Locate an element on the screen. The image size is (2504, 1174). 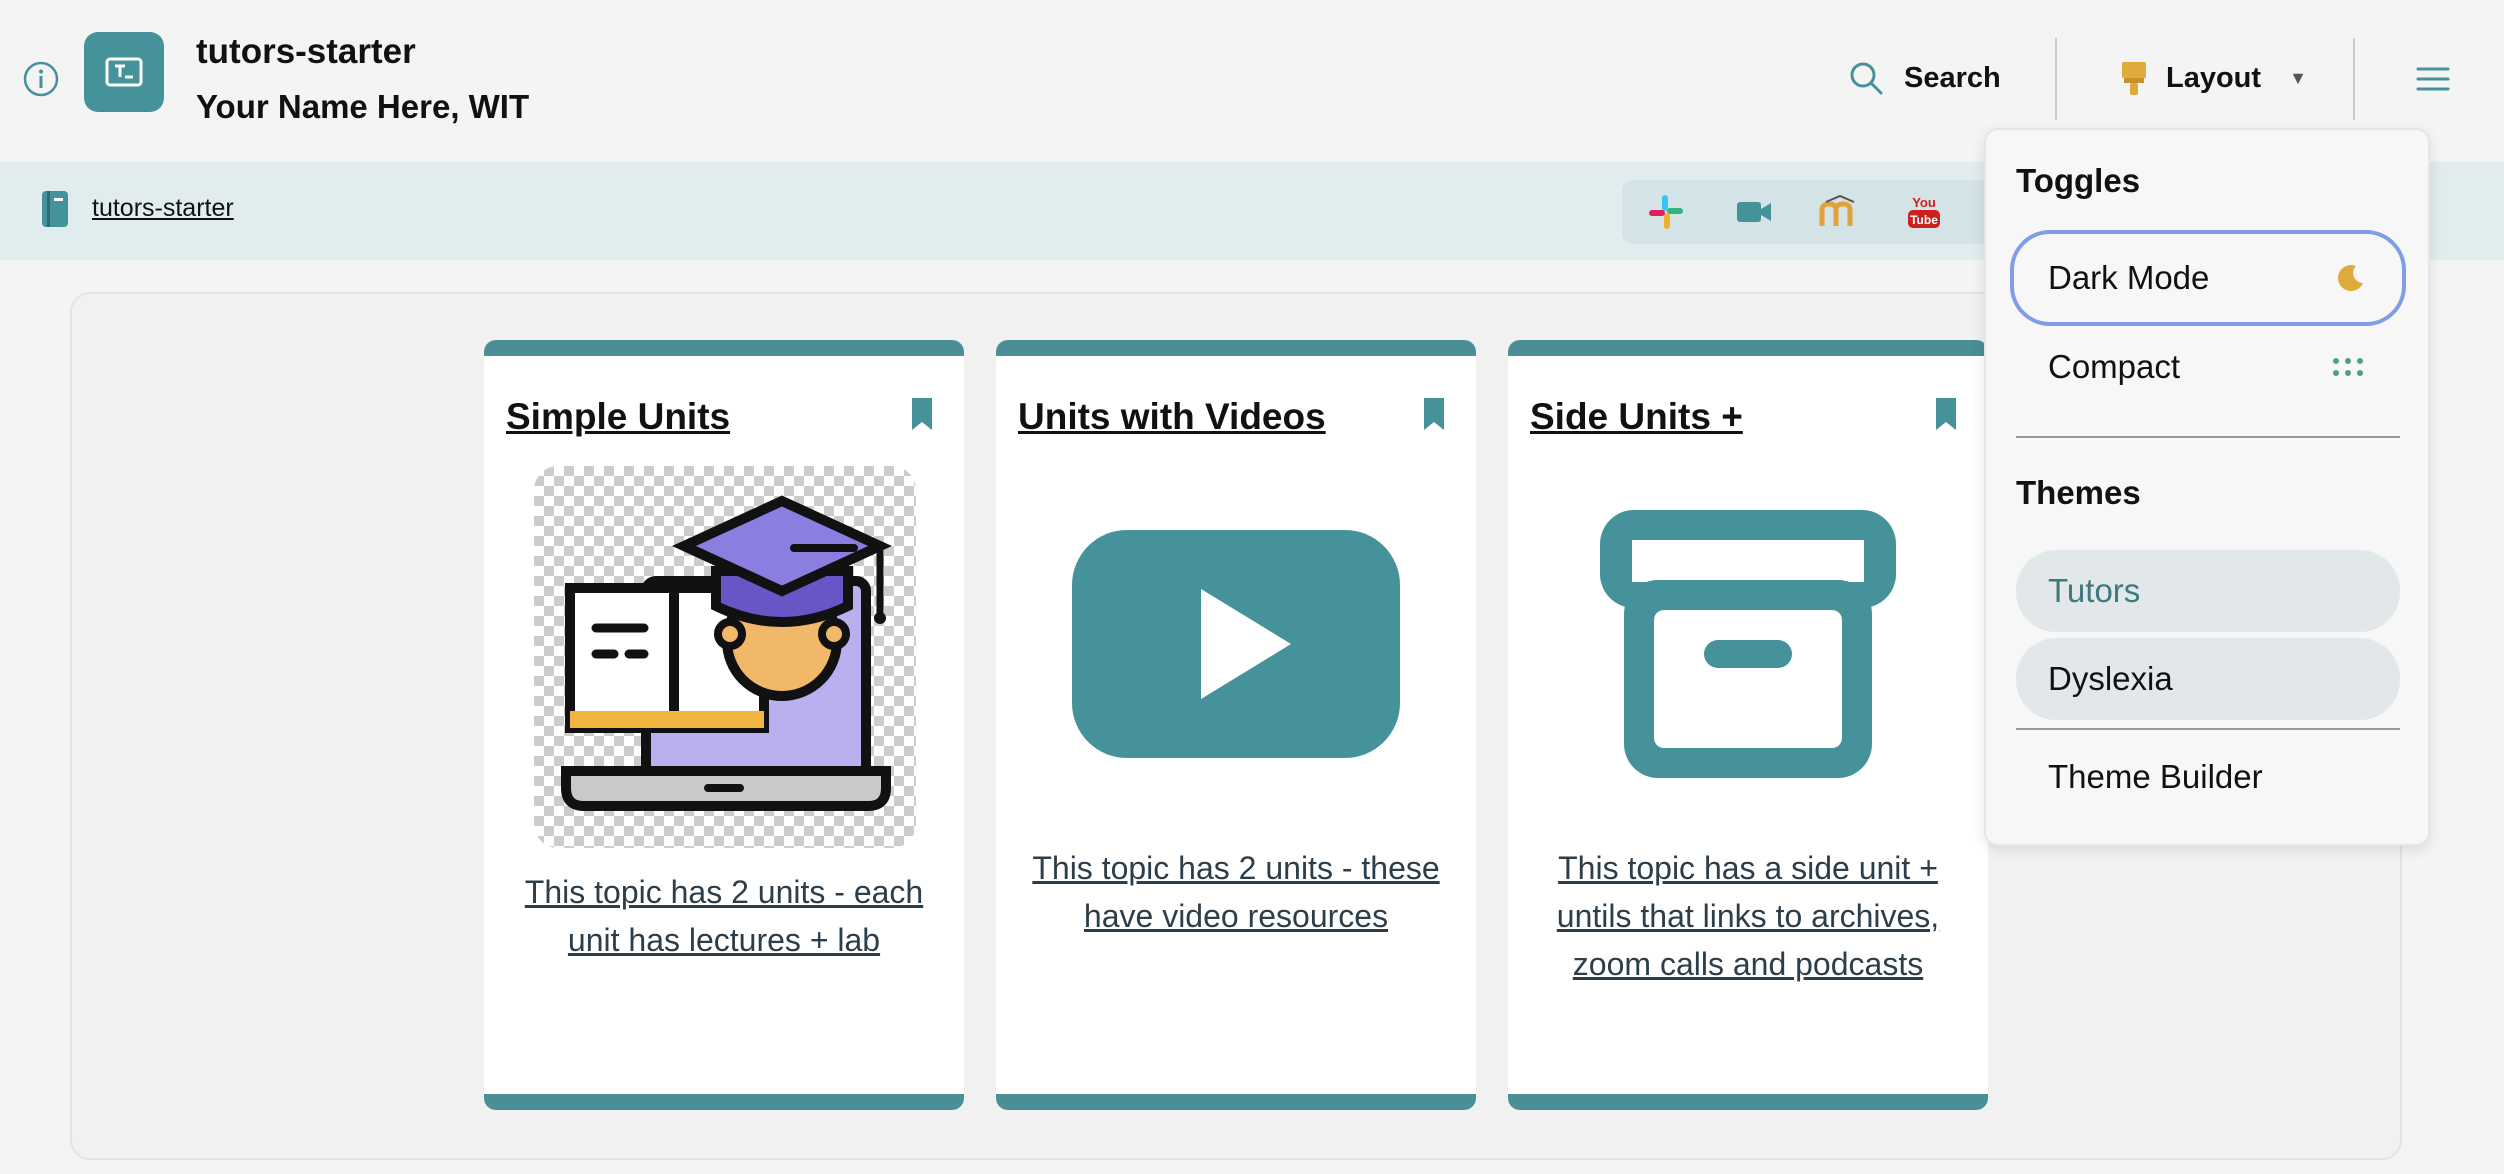
chevron-down-icon: ▼ is located at coordinates (2298, 77).